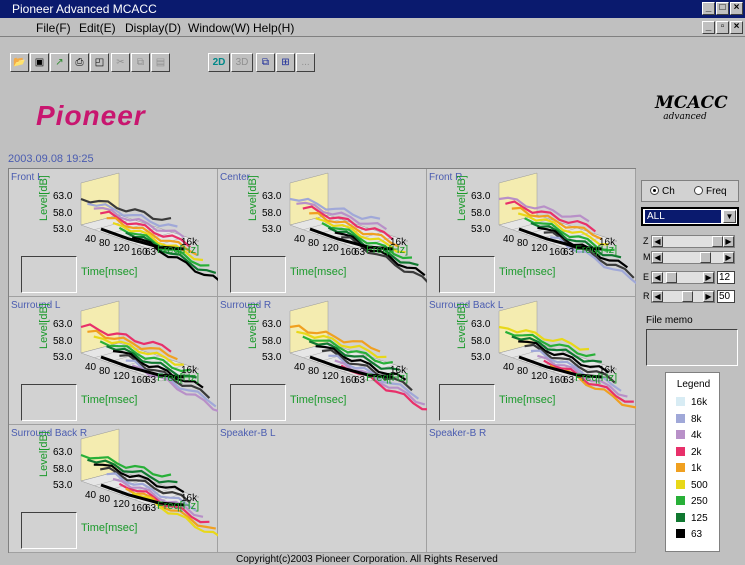  What do you see at coordinates (696, 468) in the screenshot?
I see `legend-label: 1k` at bounding box center [696, 468].